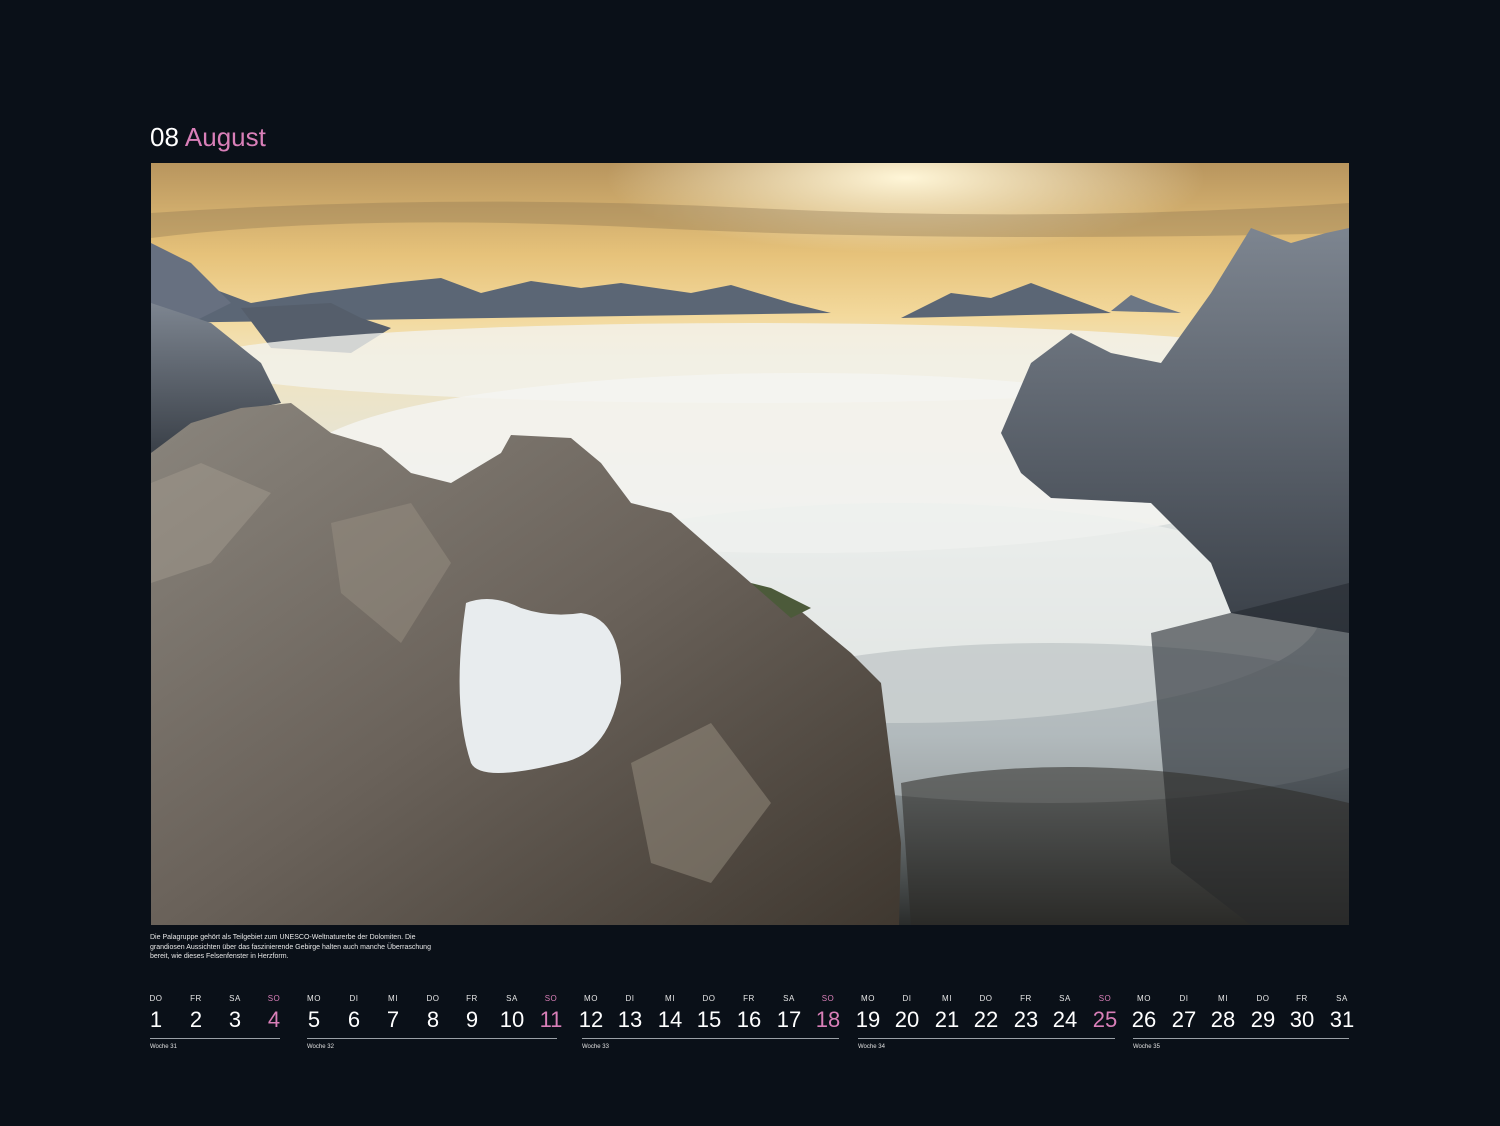 This screenshot has height=1126, width=1500. What do you see at coordinates (595, 1047) in the screenshot?
I see `week-label: Woche 33` at bounding box center [595, 1047].